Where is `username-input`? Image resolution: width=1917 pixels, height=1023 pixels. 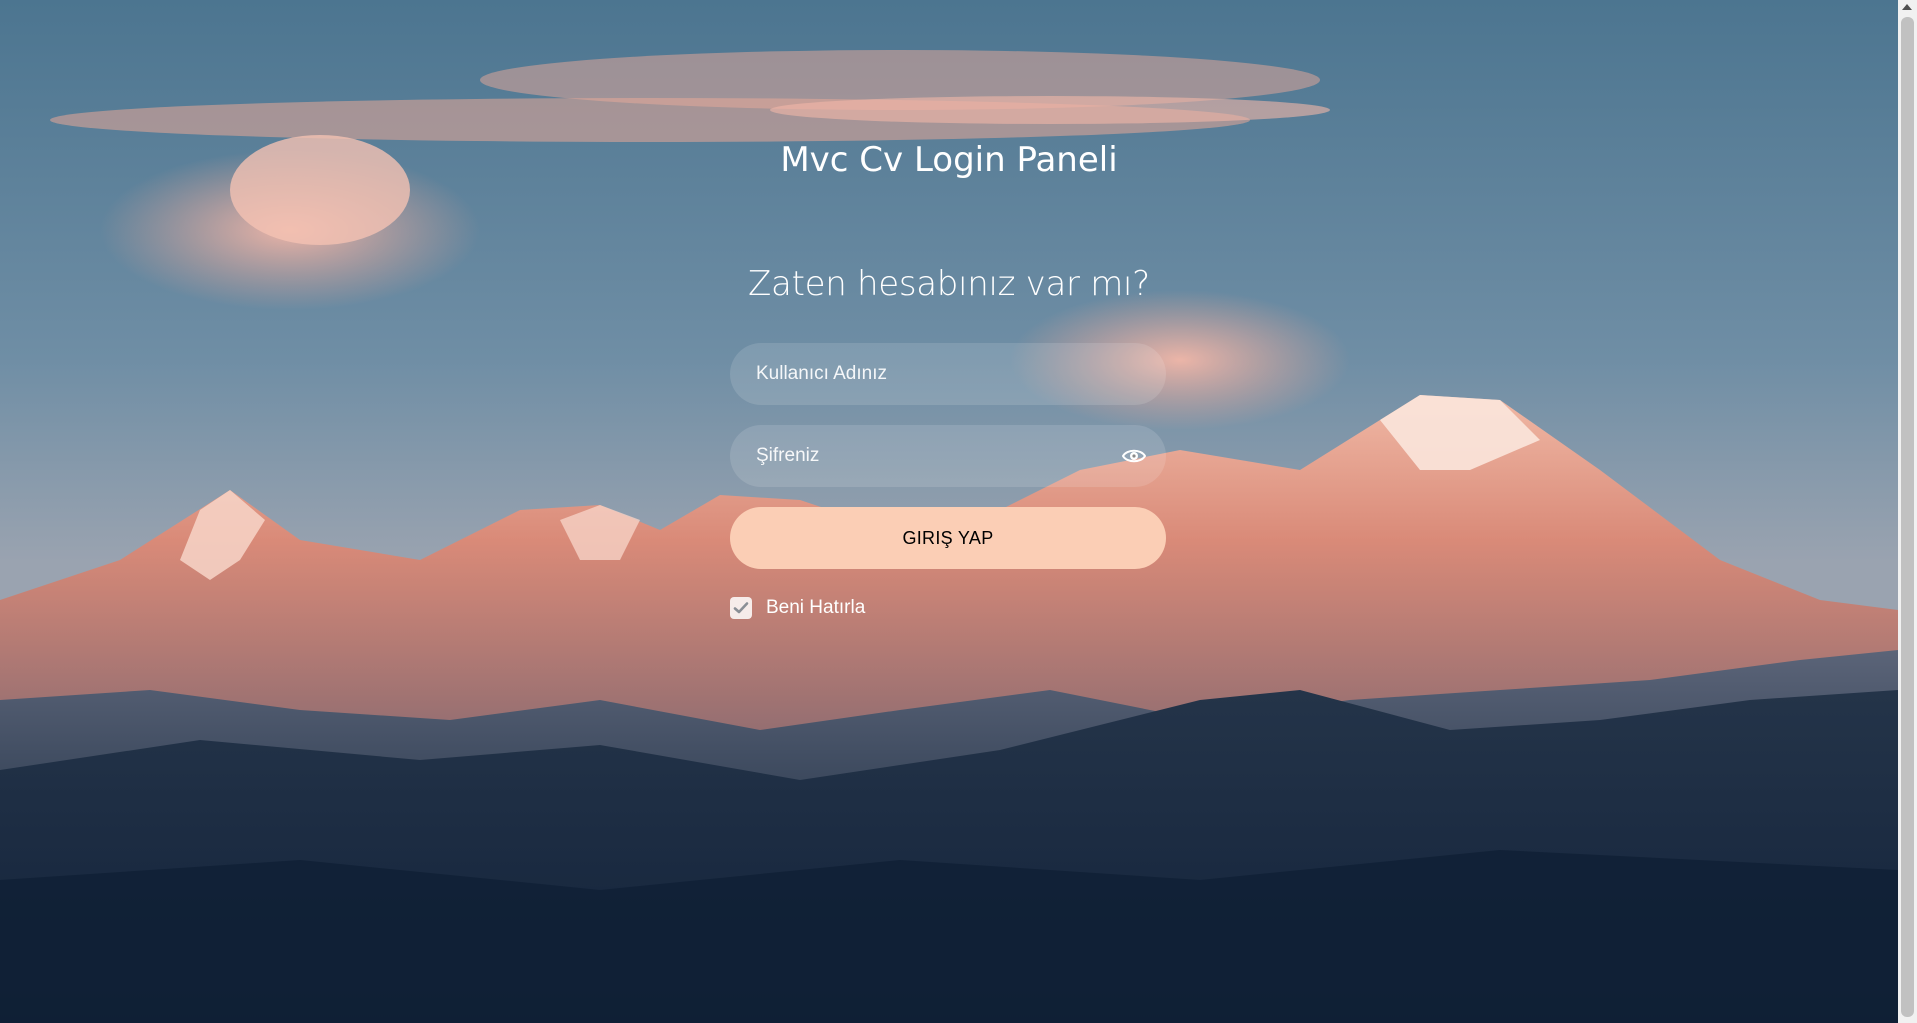 username-input is located at coordinates (948, 374).